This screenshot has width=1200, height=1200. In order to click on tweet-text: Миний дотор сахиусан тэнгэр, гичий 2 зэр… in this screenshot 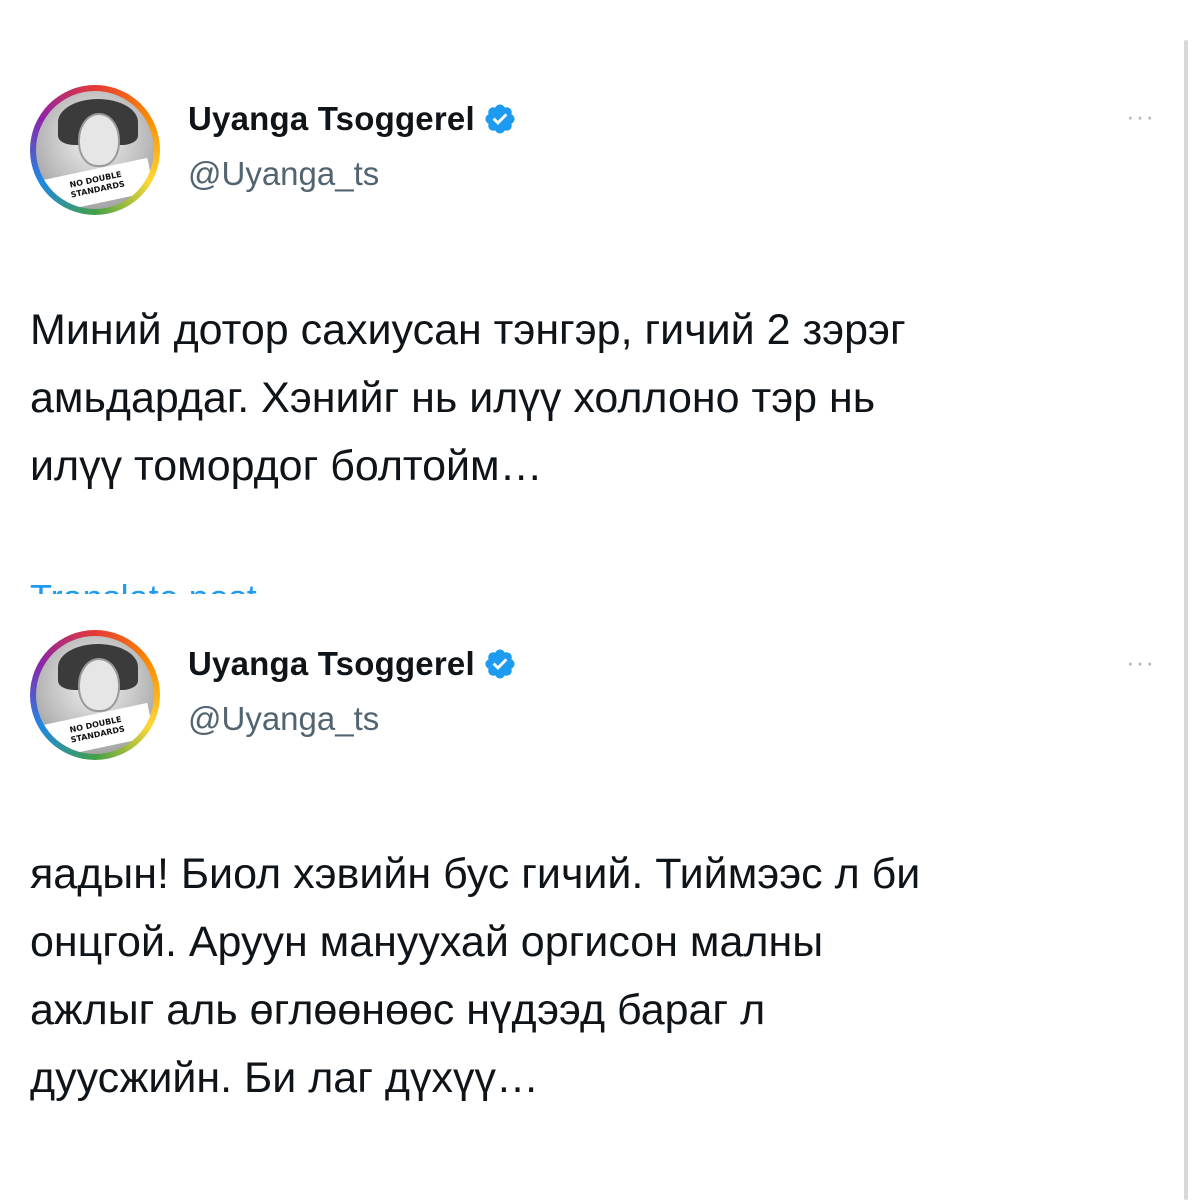, I will do `click(468, 398)`.